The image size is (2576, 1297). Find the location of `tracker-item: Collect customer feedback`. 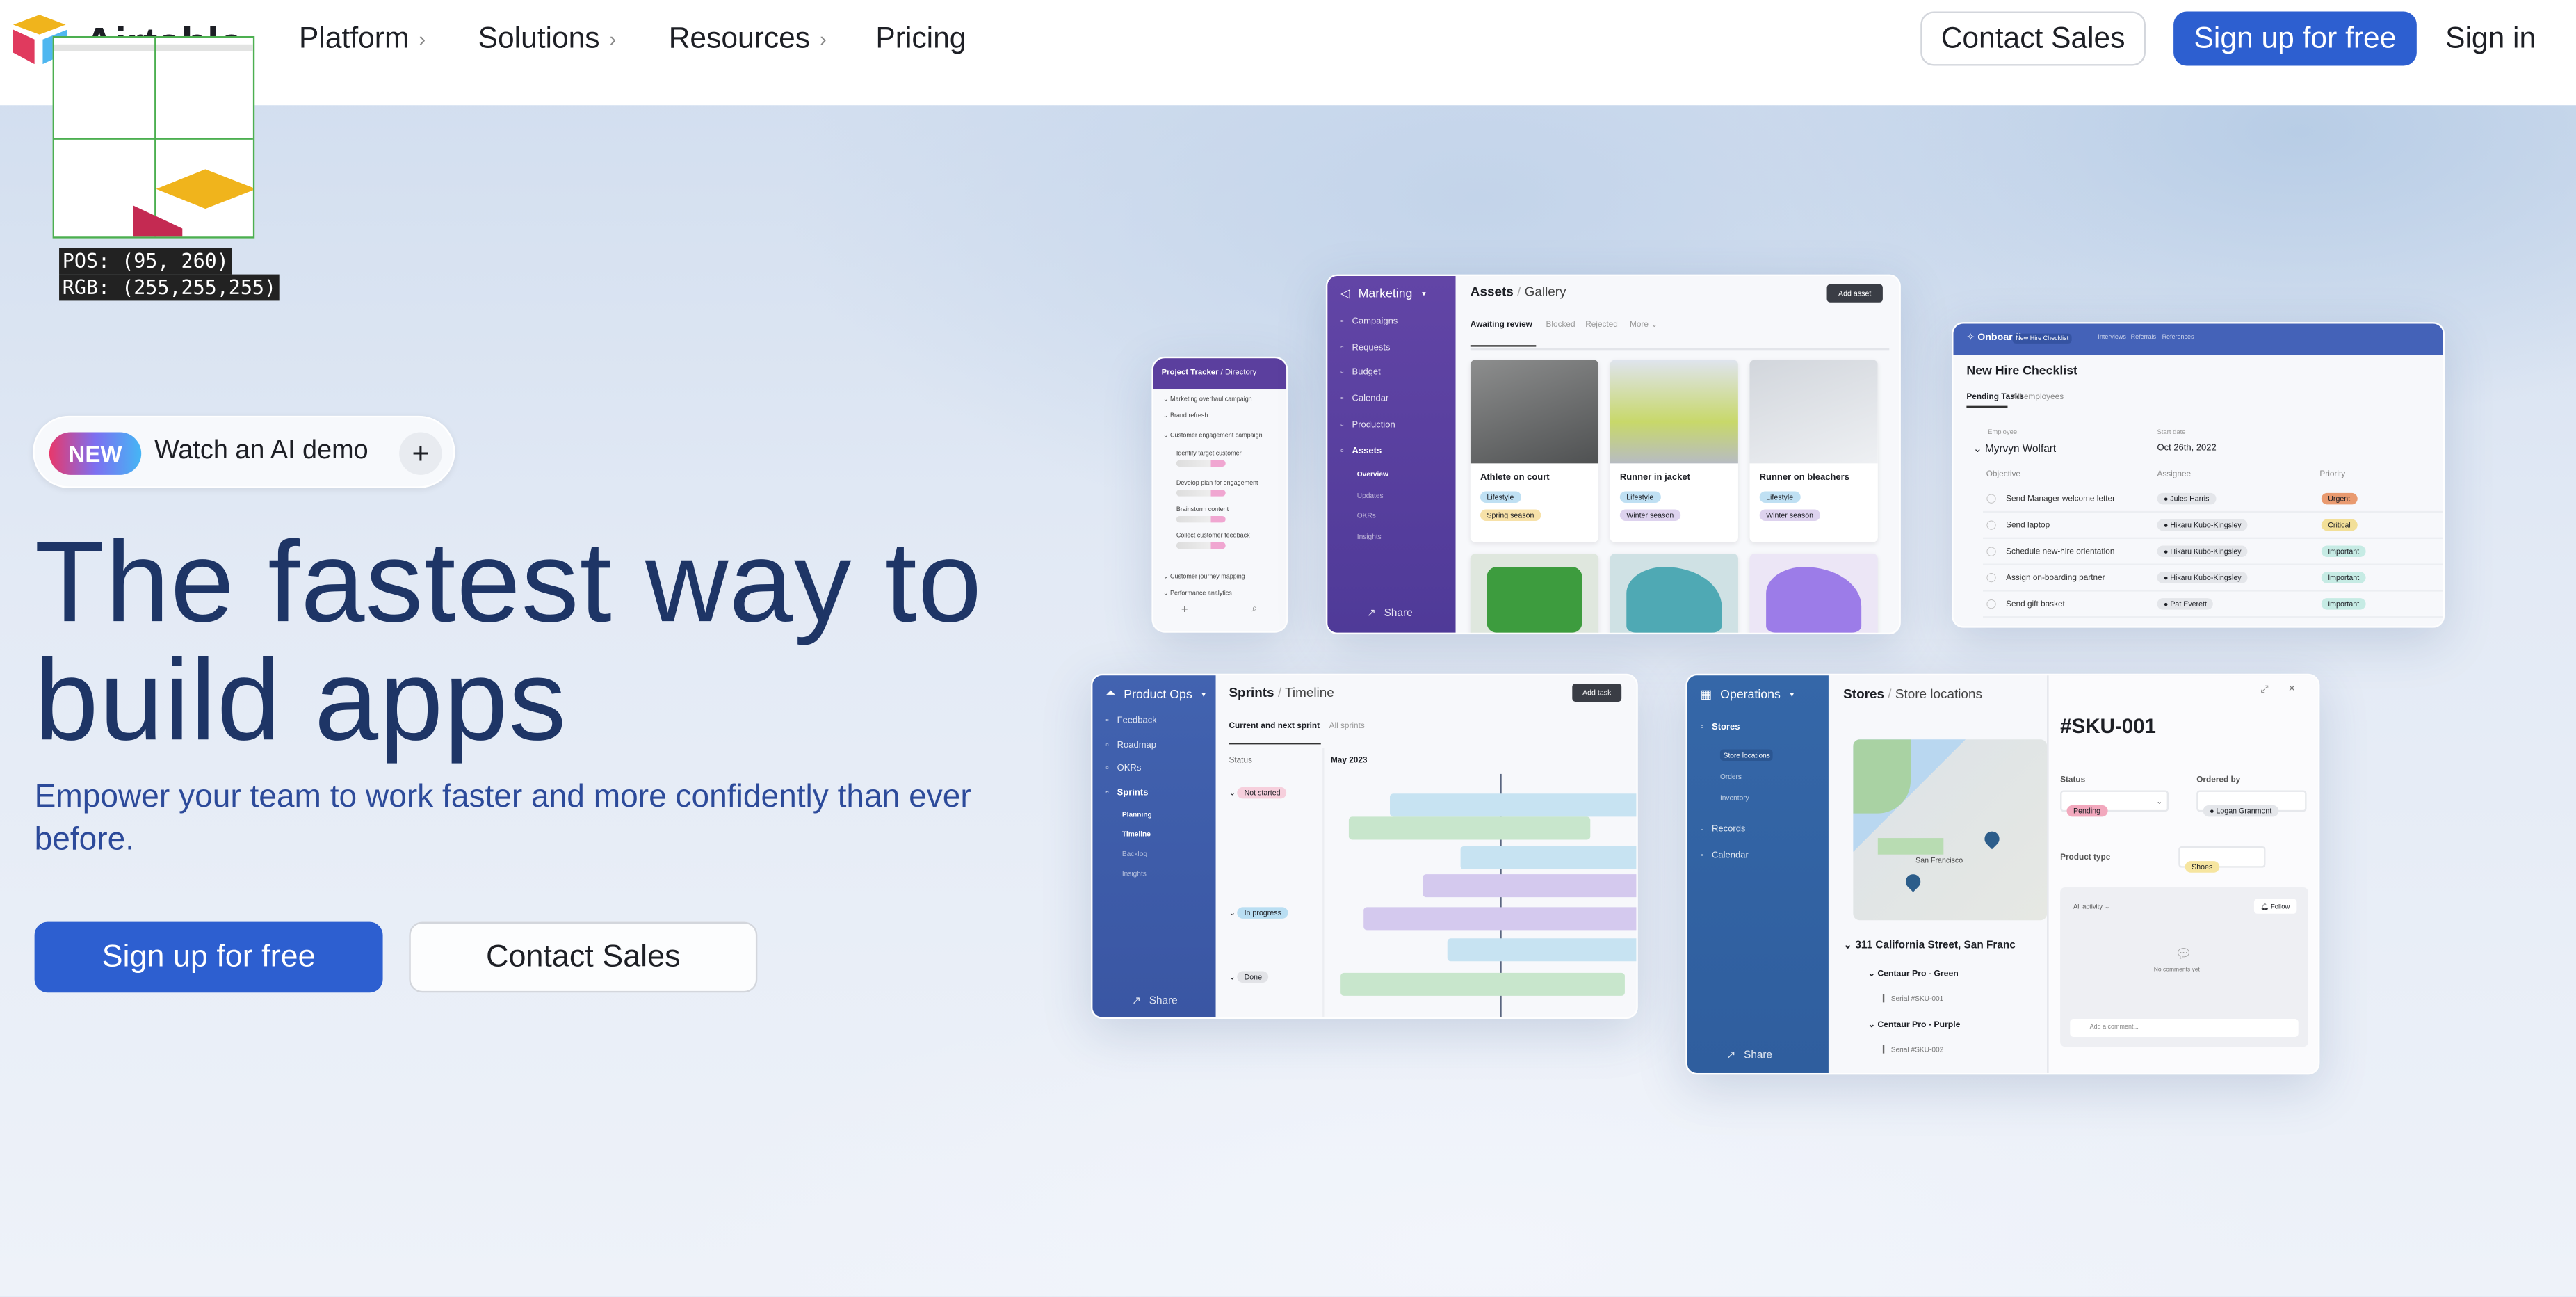

tracker-item: Collect customer feedback is located at coordinates (1213, 536).